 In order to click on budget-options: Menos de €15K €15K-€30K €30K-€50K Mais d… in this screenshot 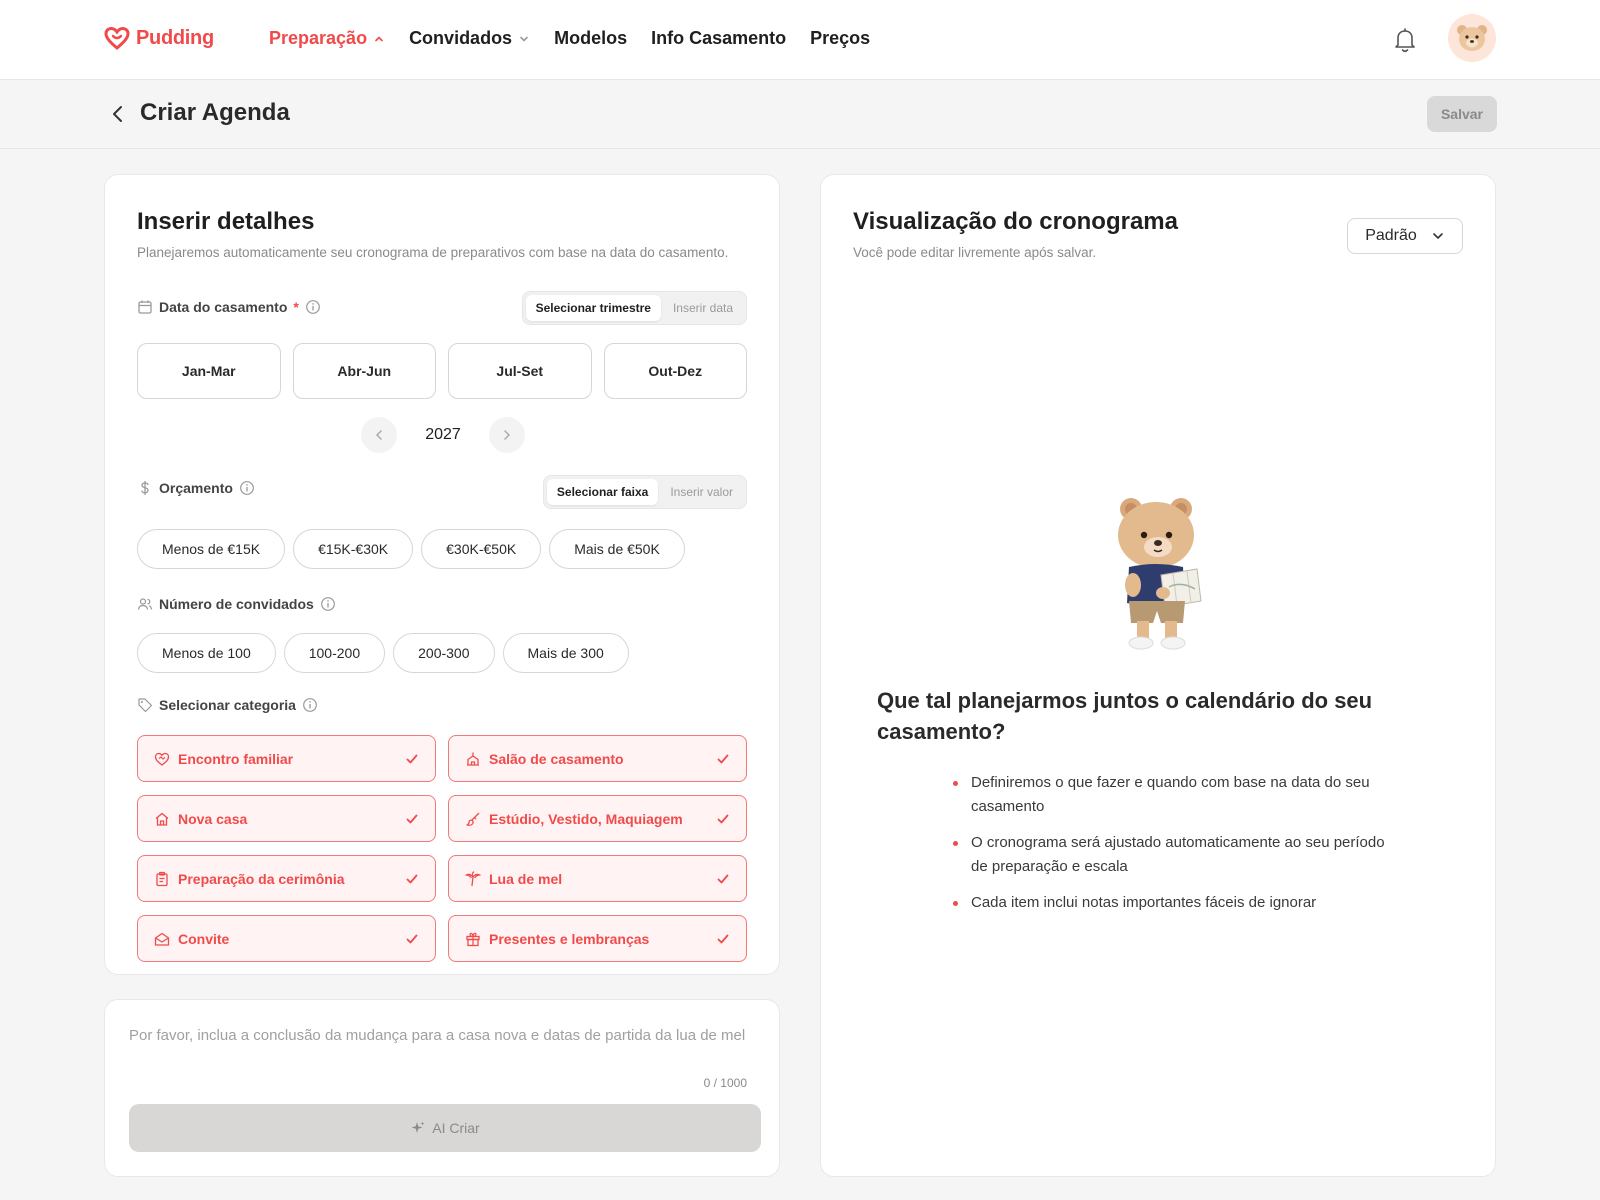, I will do `click(411, 549)`.